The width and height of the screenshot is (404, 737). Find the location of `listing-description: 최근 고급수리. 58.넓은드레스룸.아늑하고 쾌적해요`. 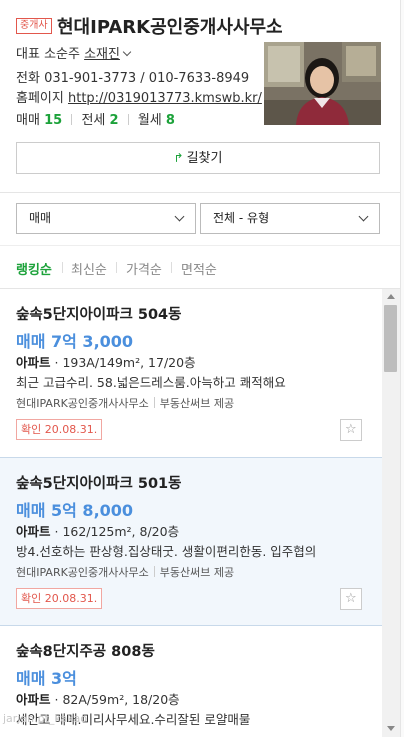

listing-description: 최근 고급수리. 58.넓은드레스룸.아늑하고 쾌적해요 is located at coordinates (151, 382).